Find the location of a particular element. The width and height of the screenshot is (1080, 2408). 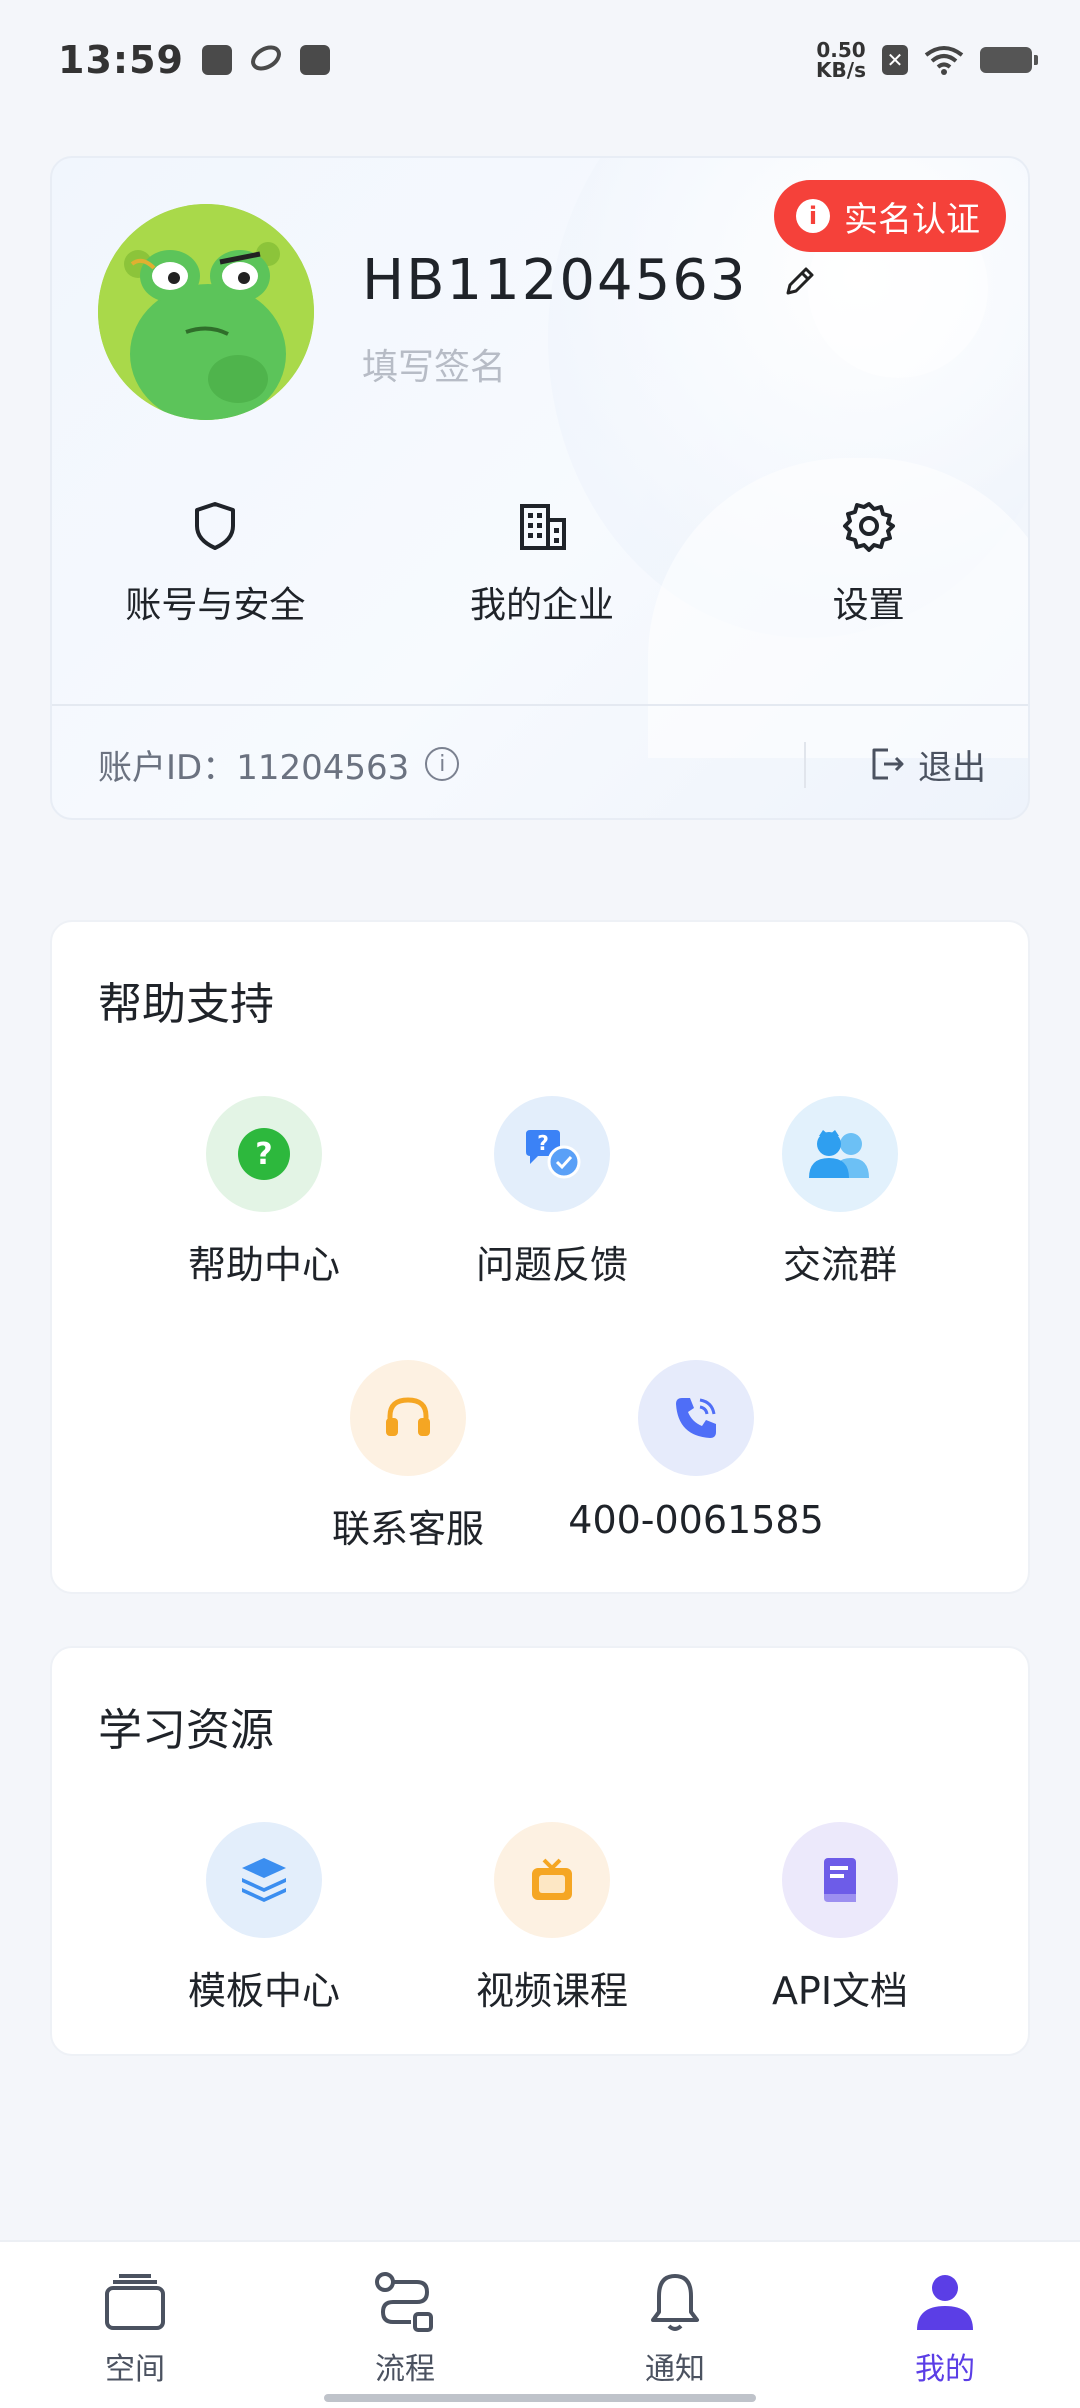

quick-action-label: 账号与安全 is located at coordinates (215, 605).